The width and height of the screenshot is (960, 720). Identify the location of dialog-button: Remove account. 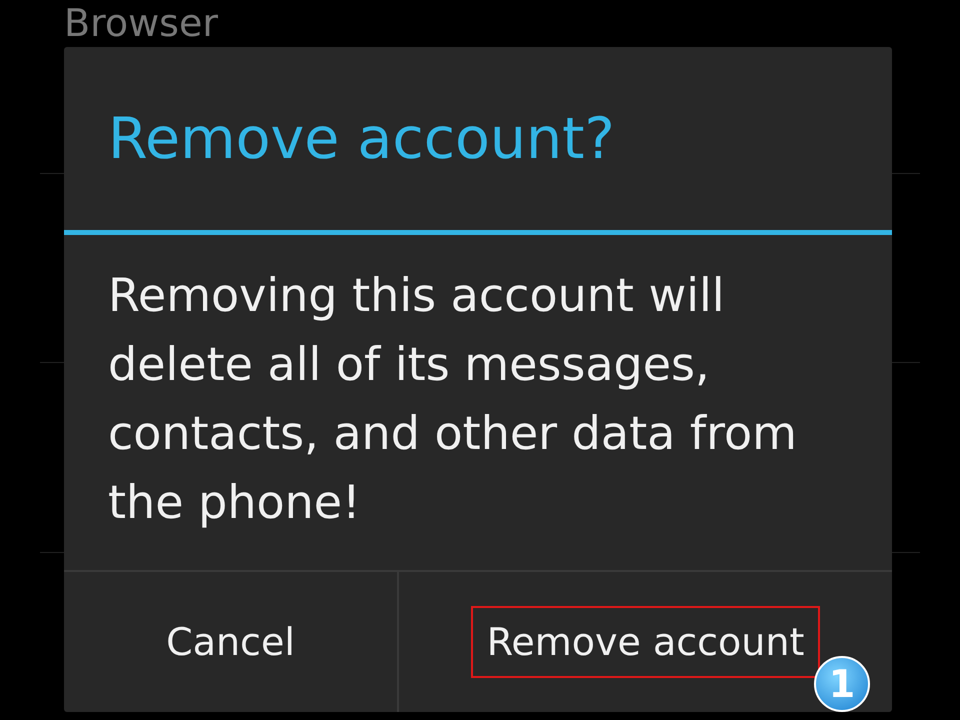
(645, 642).